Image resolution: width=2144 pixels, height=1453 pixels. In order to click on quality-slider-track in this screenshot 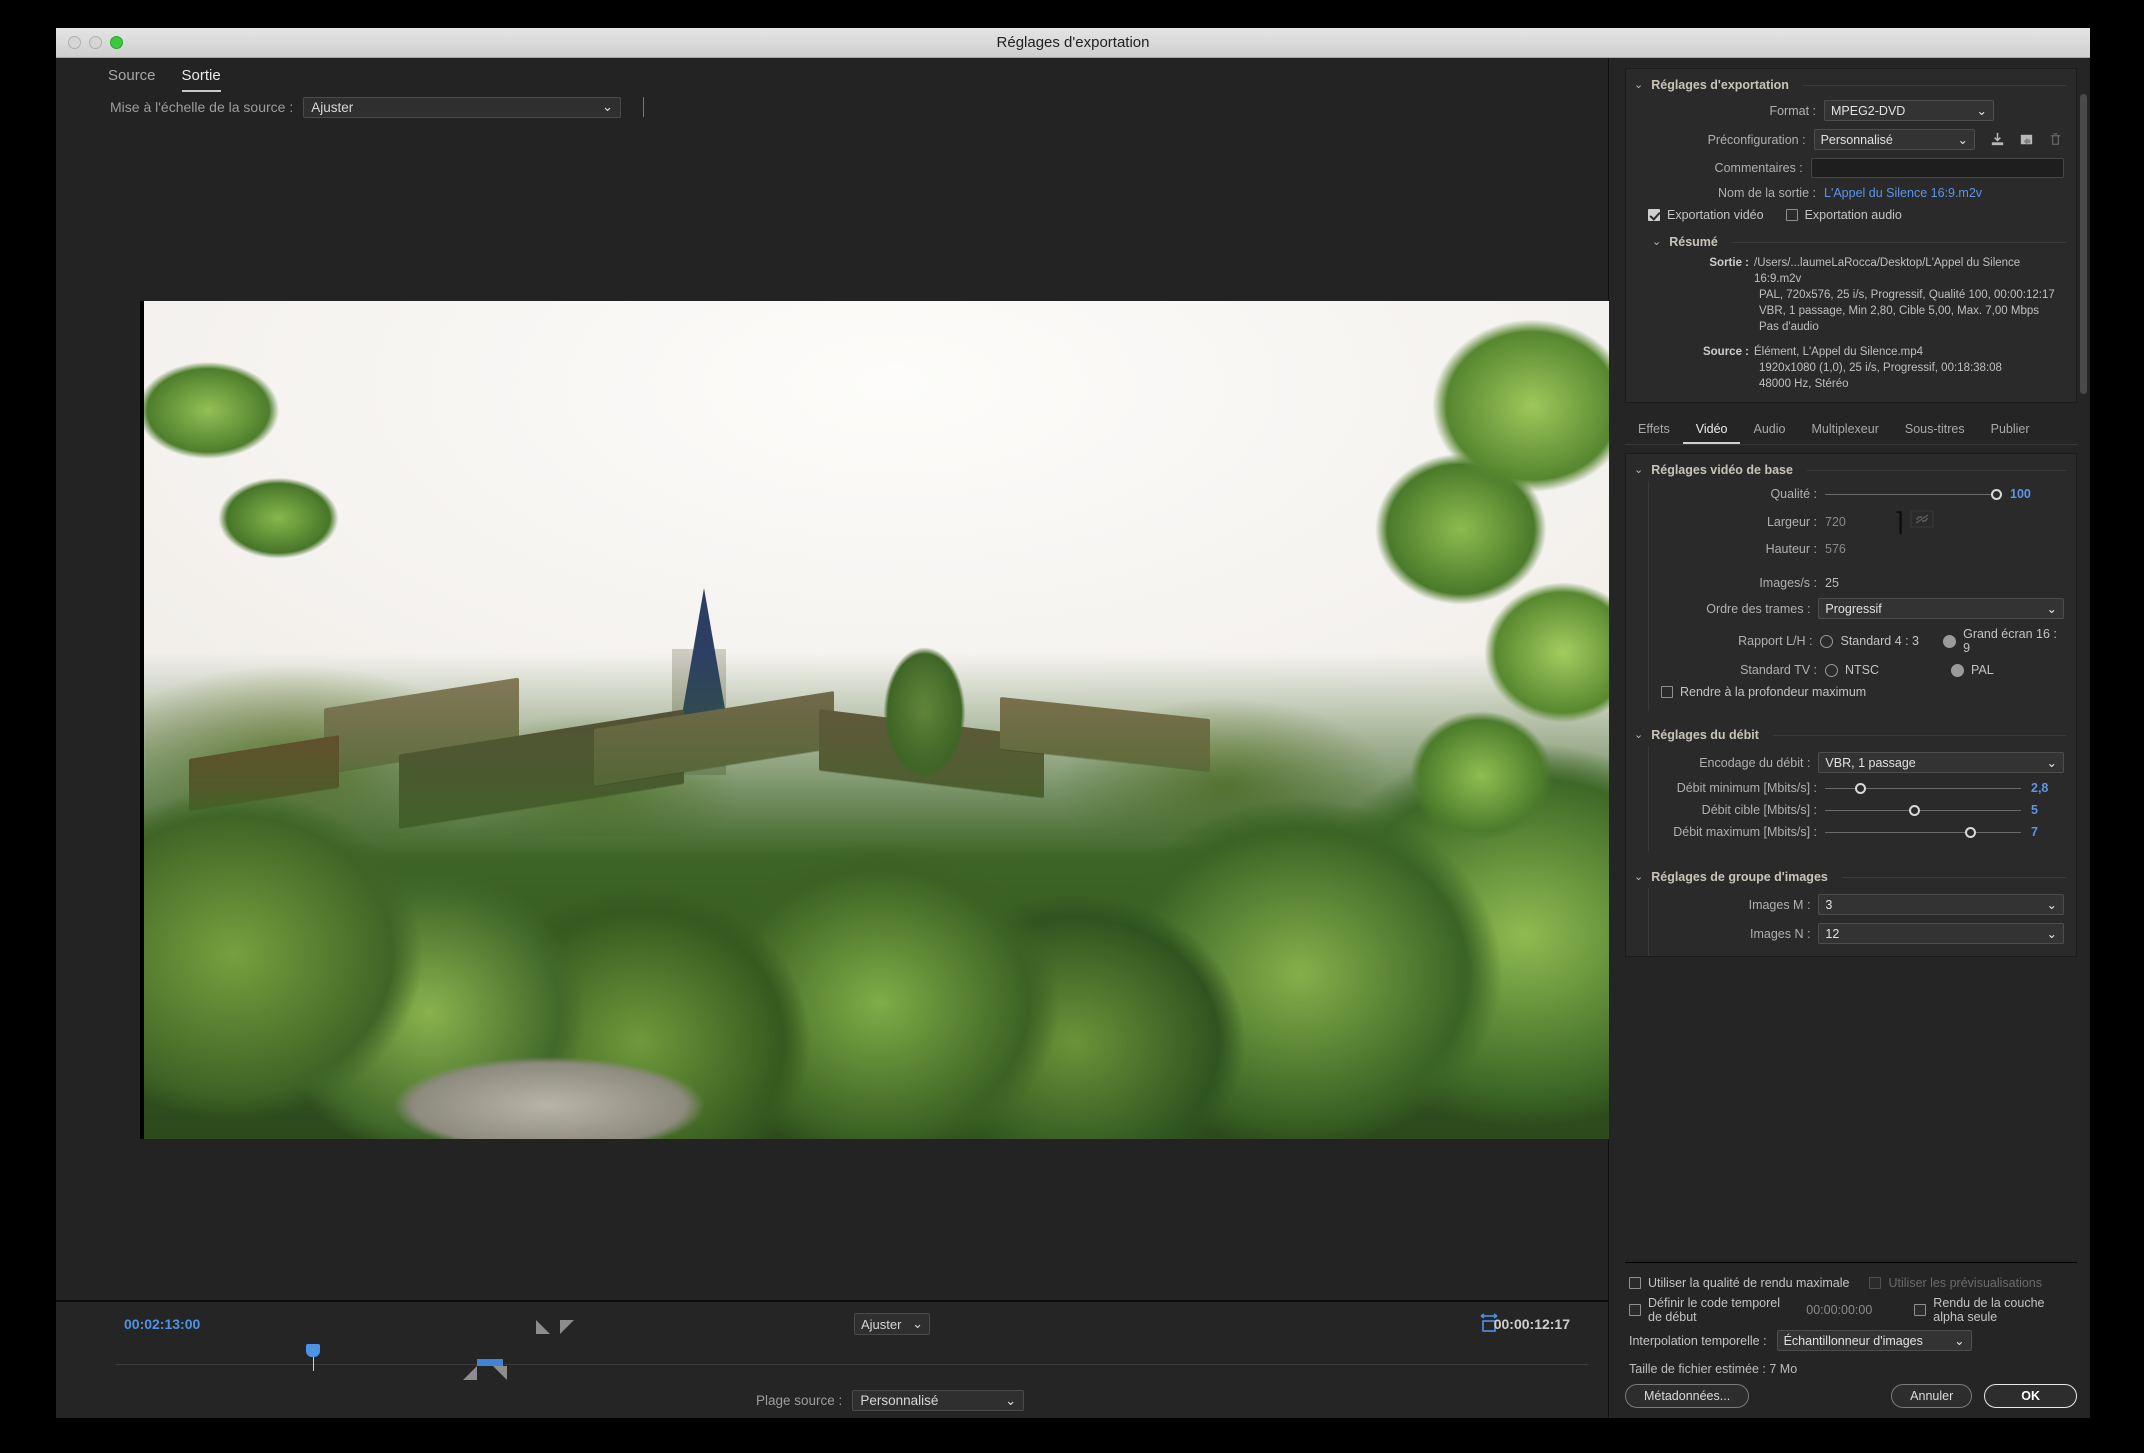, I will do `click(1913, 494)`.